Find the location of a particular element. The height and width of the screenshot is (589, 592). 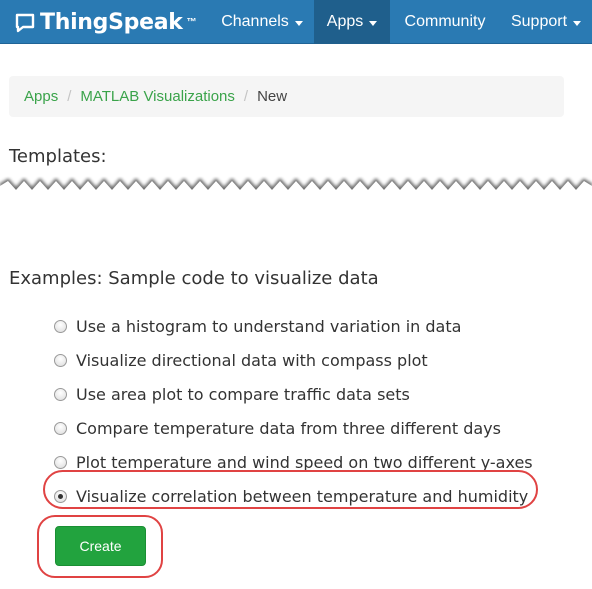

nav-apps-label: Apps is located at coordinates (345, 21).